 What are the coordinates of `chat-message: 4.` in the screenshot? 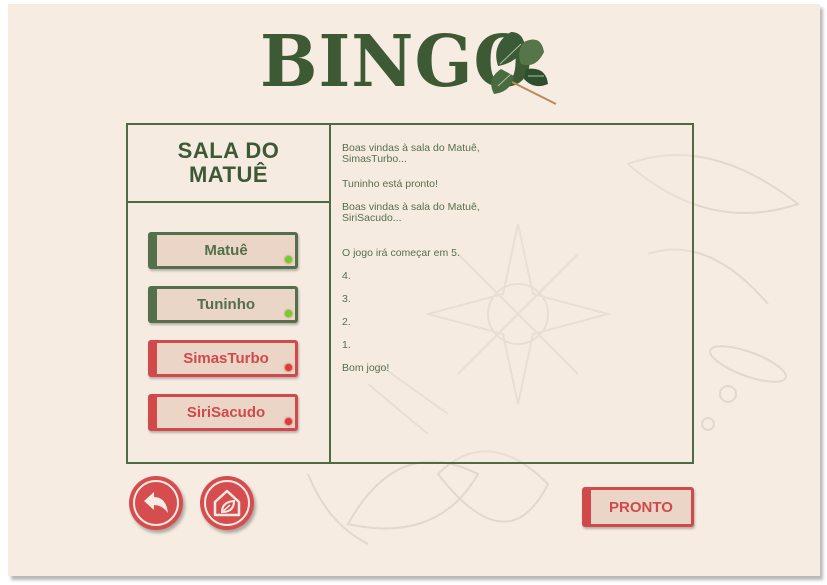 It's located at (346, 276).